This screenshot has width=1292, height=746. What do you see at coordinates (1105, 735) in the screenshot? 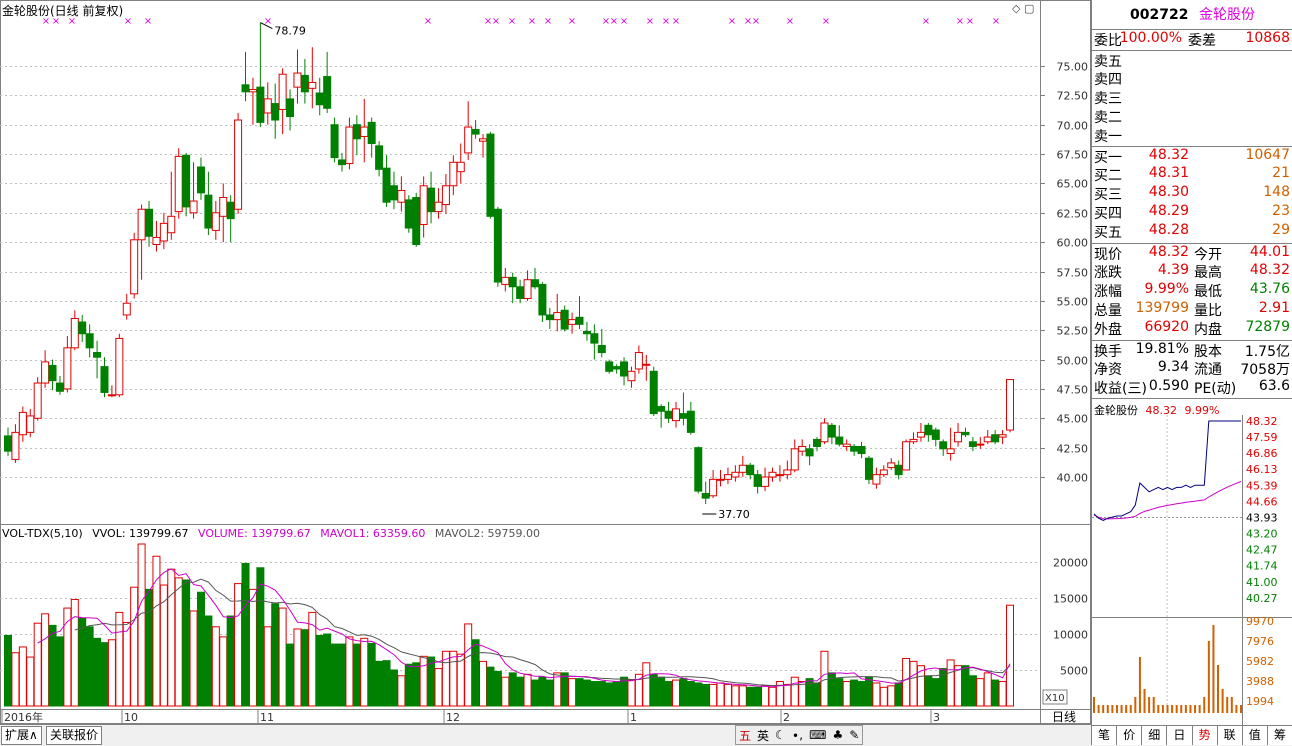
I see `right-tab-0: 笔` at bounding box center [1105, 735].